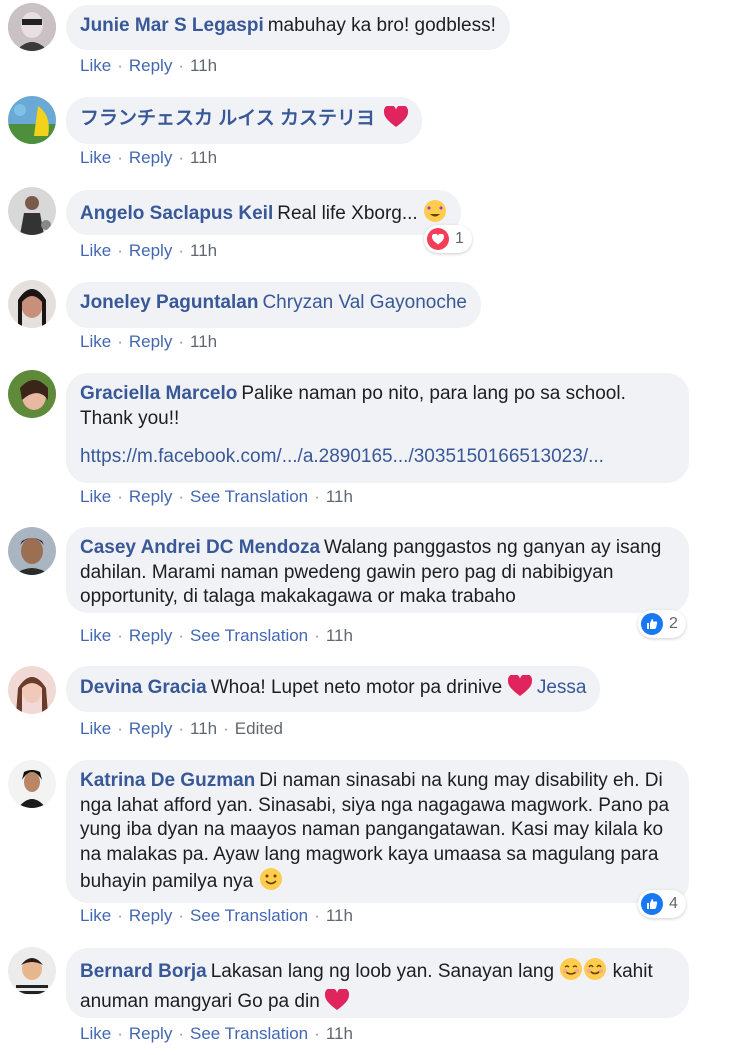  I want to click on like-reaction-icon, so click(652, 624).